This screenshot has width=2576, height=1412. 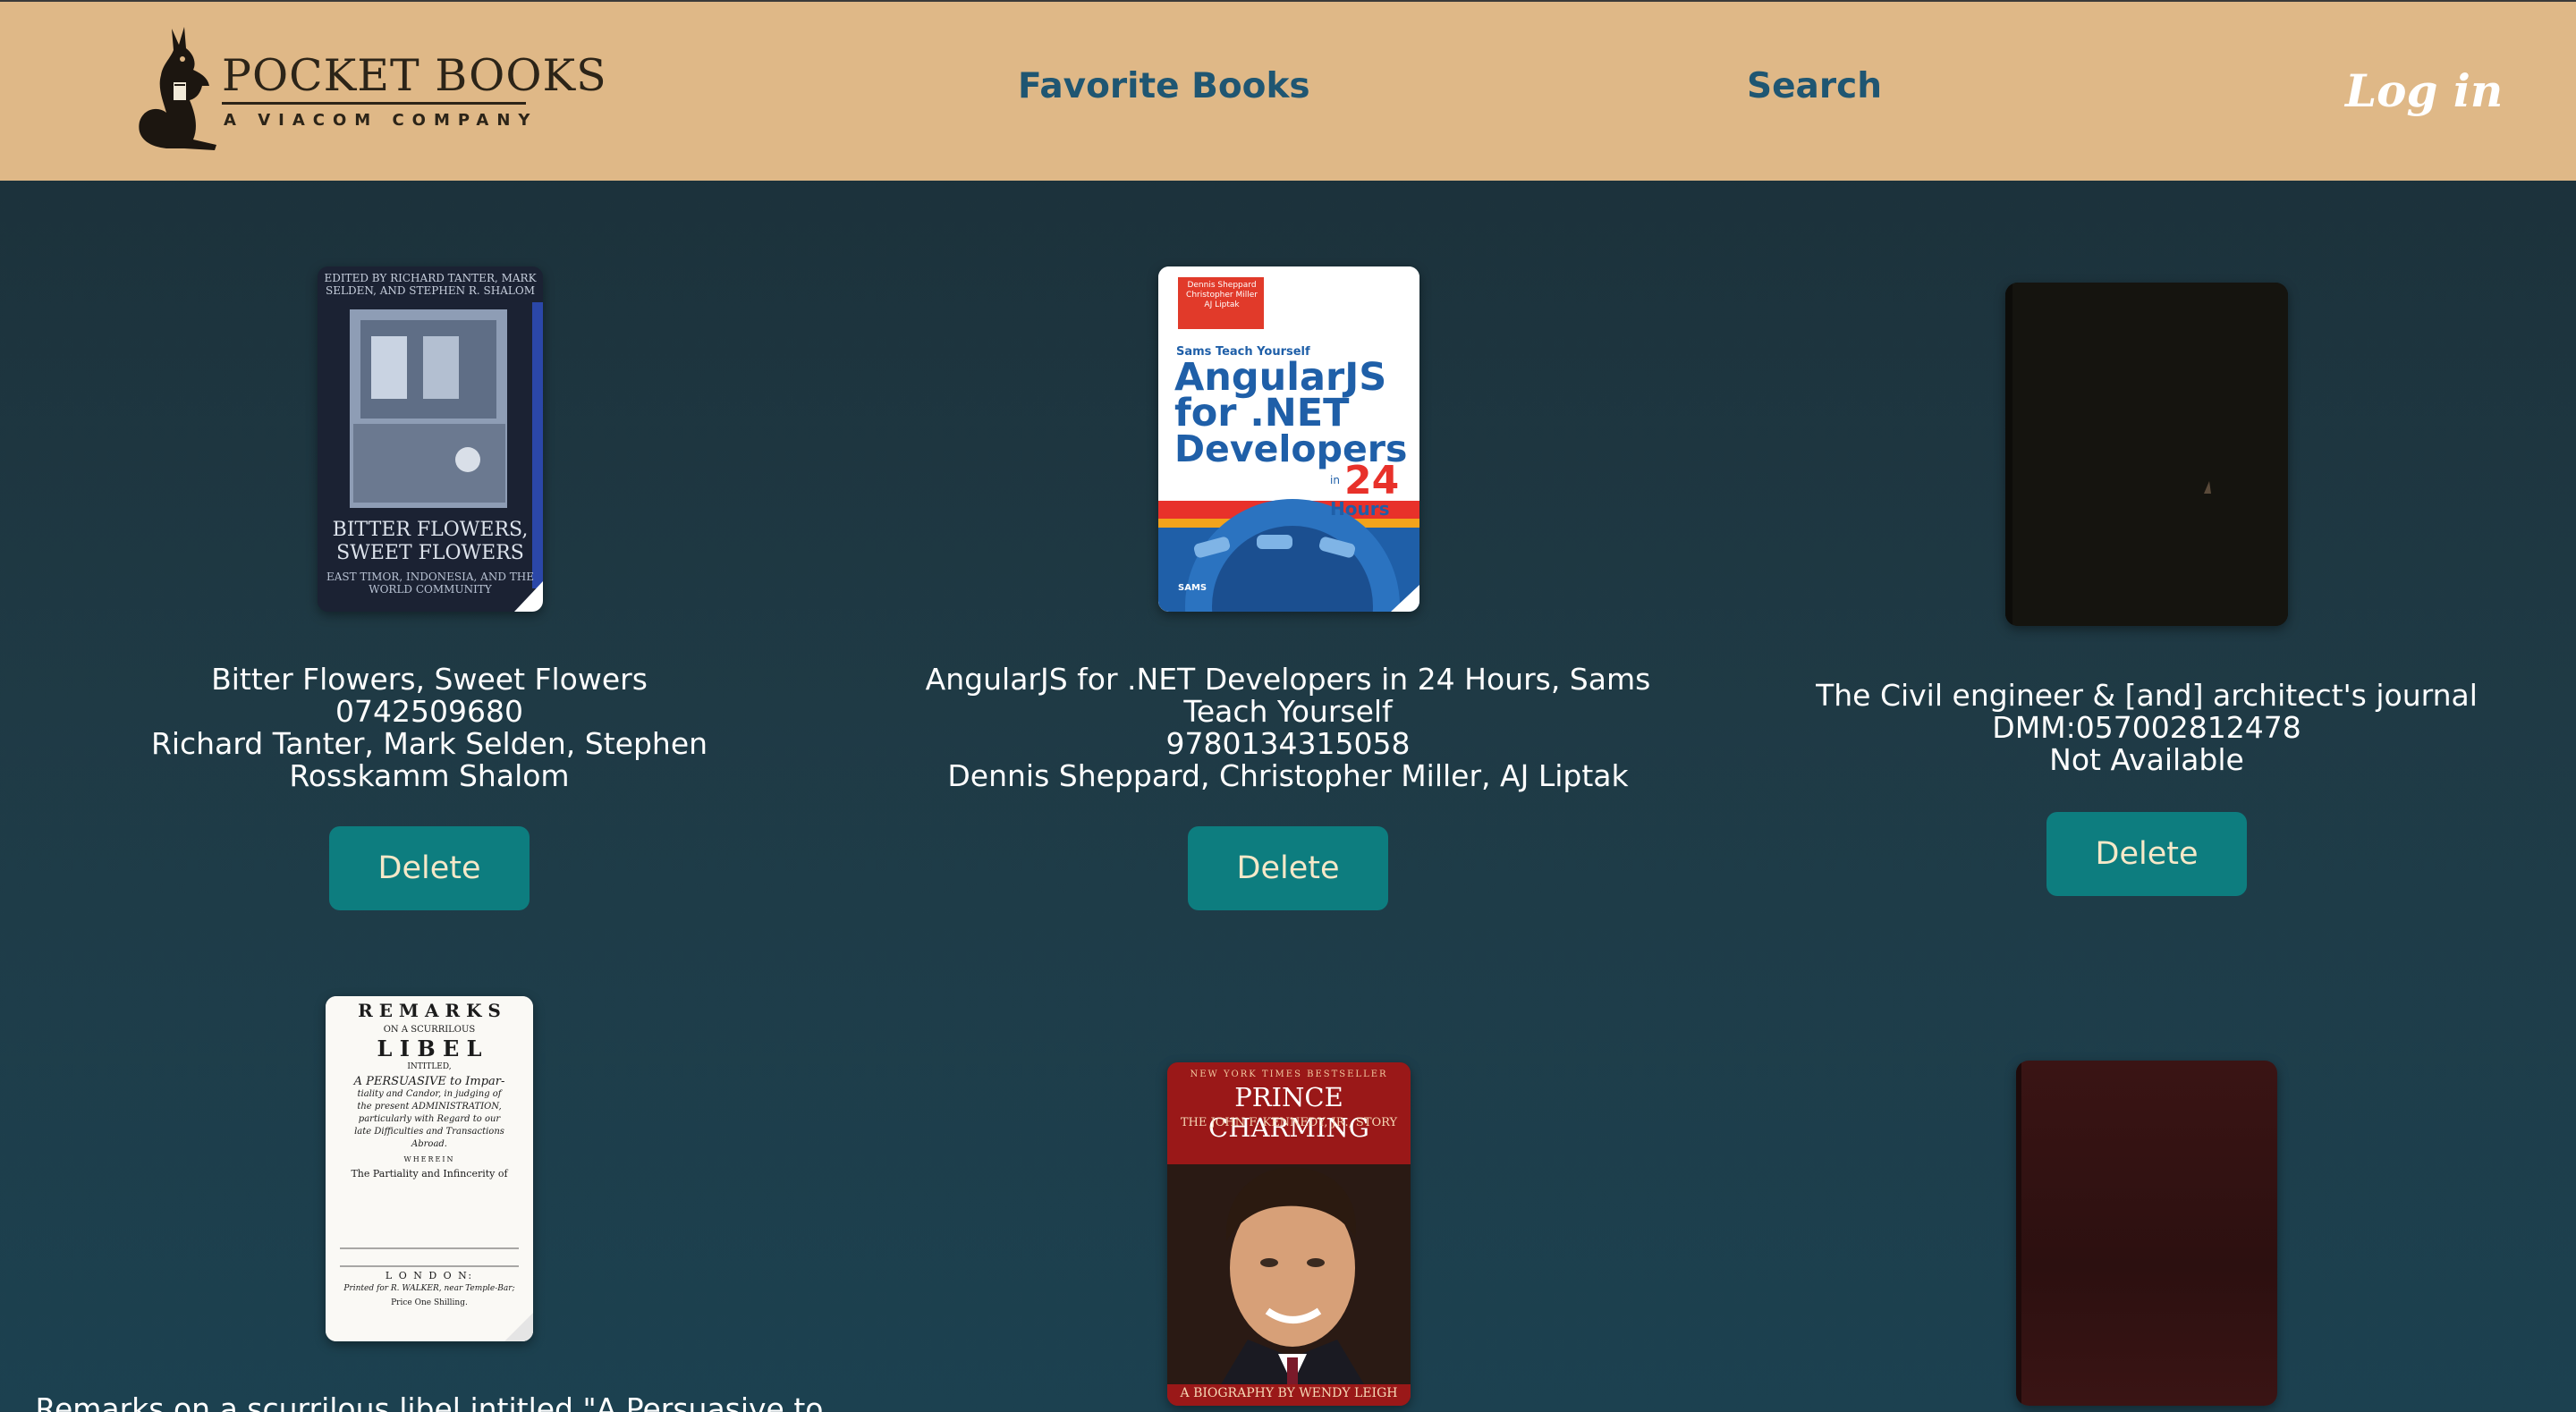 What do you see at coordinates (429, 1081) in the screenshot?
I see `cover-line5: A PERSUASIVE to Impar-` at bounding box center [429, 1081].